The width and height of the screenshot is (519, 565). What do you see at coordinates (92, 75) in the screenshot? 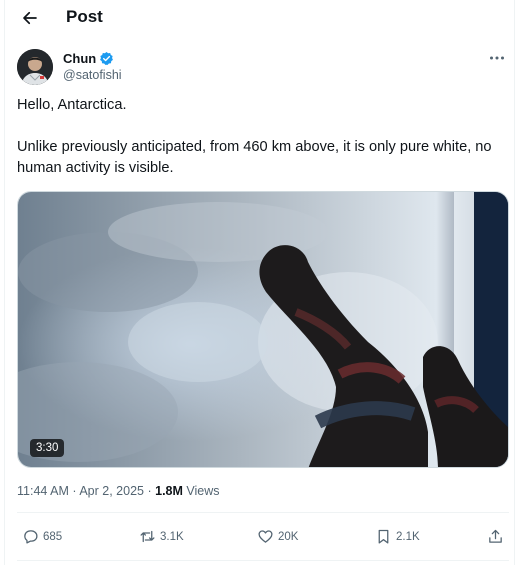
I see `author-handle: @satofishi` at bounding box center [92, 75].